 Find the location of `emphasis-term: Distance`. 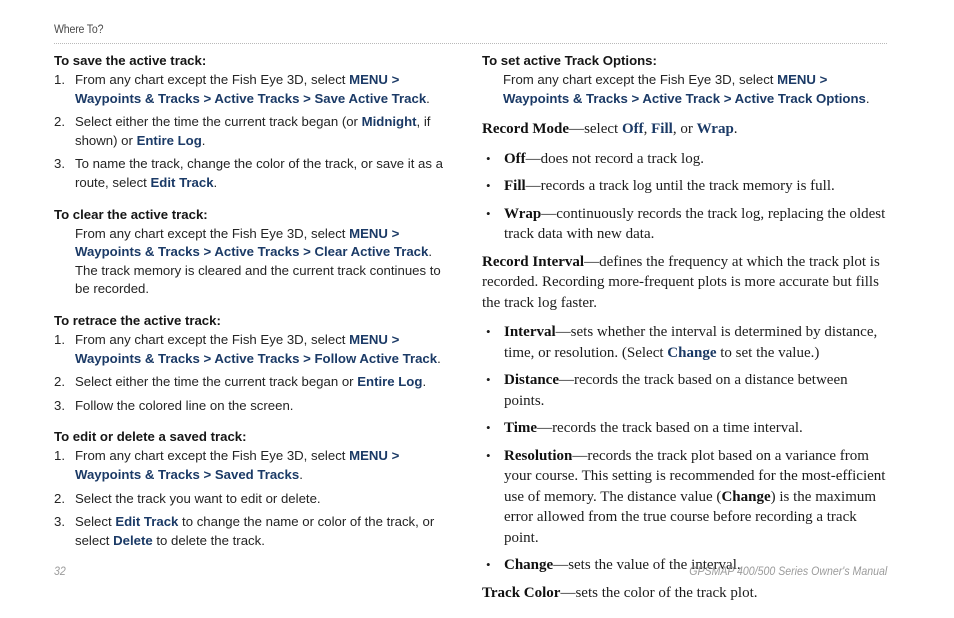

emphasis-term: Distance is located at coordinates (531, 380).